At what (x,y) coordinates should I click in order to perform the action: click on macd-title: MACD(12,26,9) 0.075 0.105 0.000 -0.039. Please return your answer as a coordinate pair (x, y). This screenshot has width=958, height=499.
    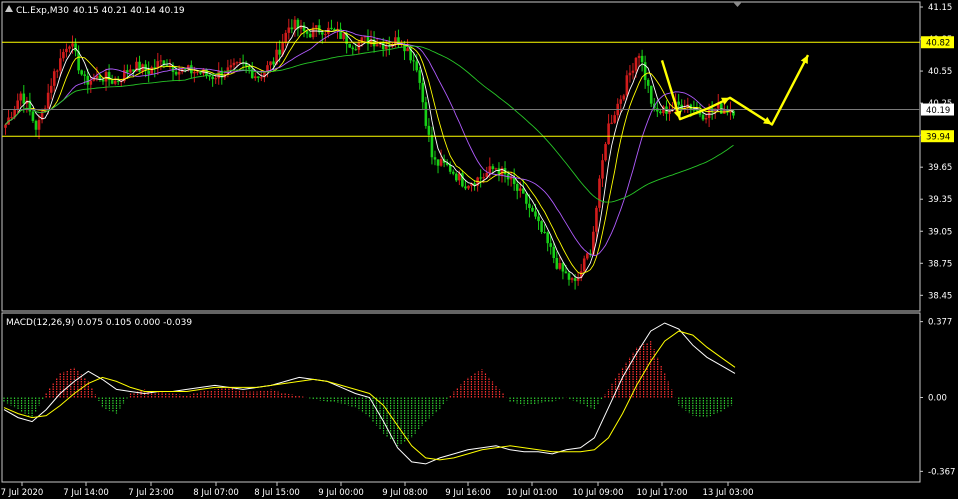
    Looking at the image, I should click on (99, 323).